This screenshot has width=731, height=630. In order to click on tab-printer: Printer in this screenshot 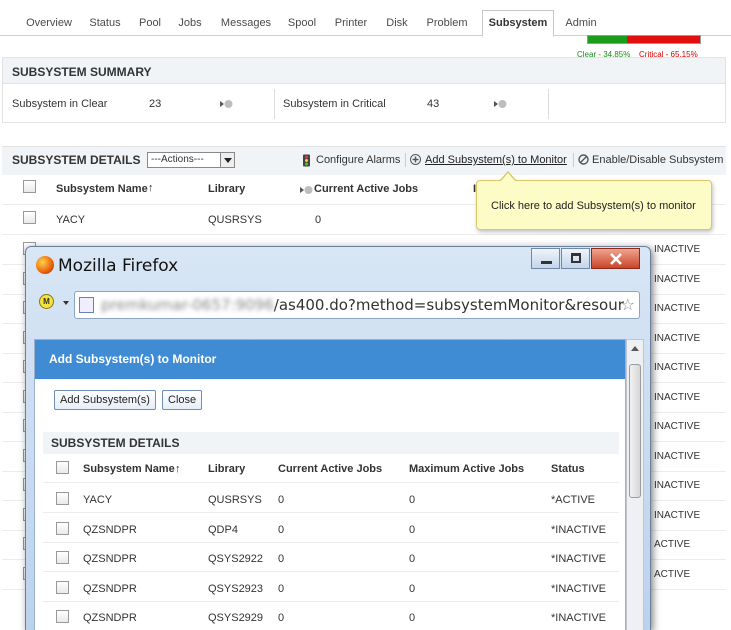, I will do `click(351, 23)`.